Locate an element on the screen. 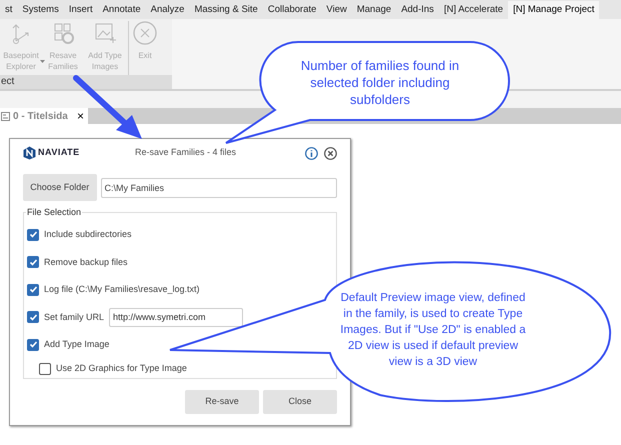 The height and width of the screenshot is (445, 621). ribbon-tab: st is located at coordinates (9, 10).